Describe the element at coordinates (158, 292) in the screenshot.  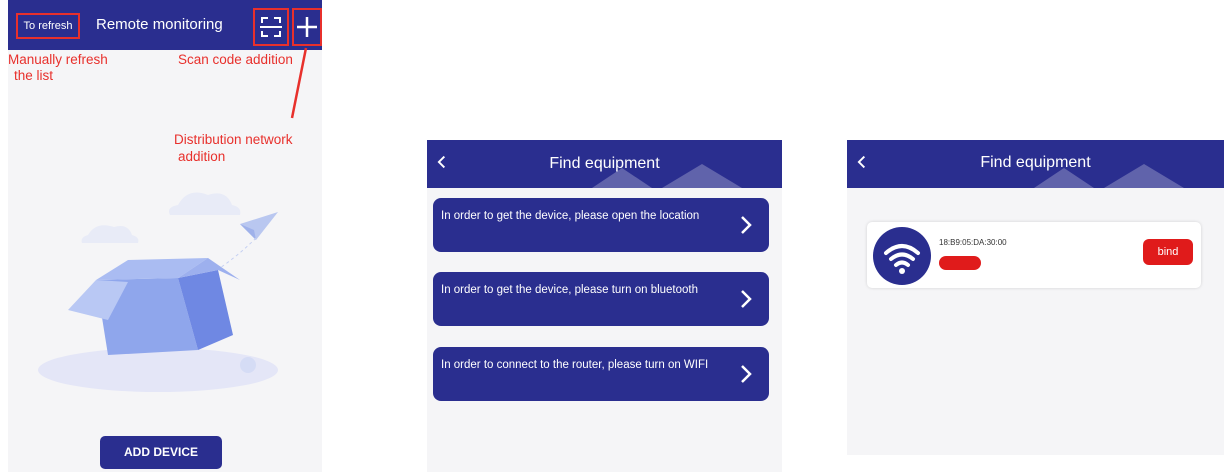
I see `empty-box-illustration` at that location.